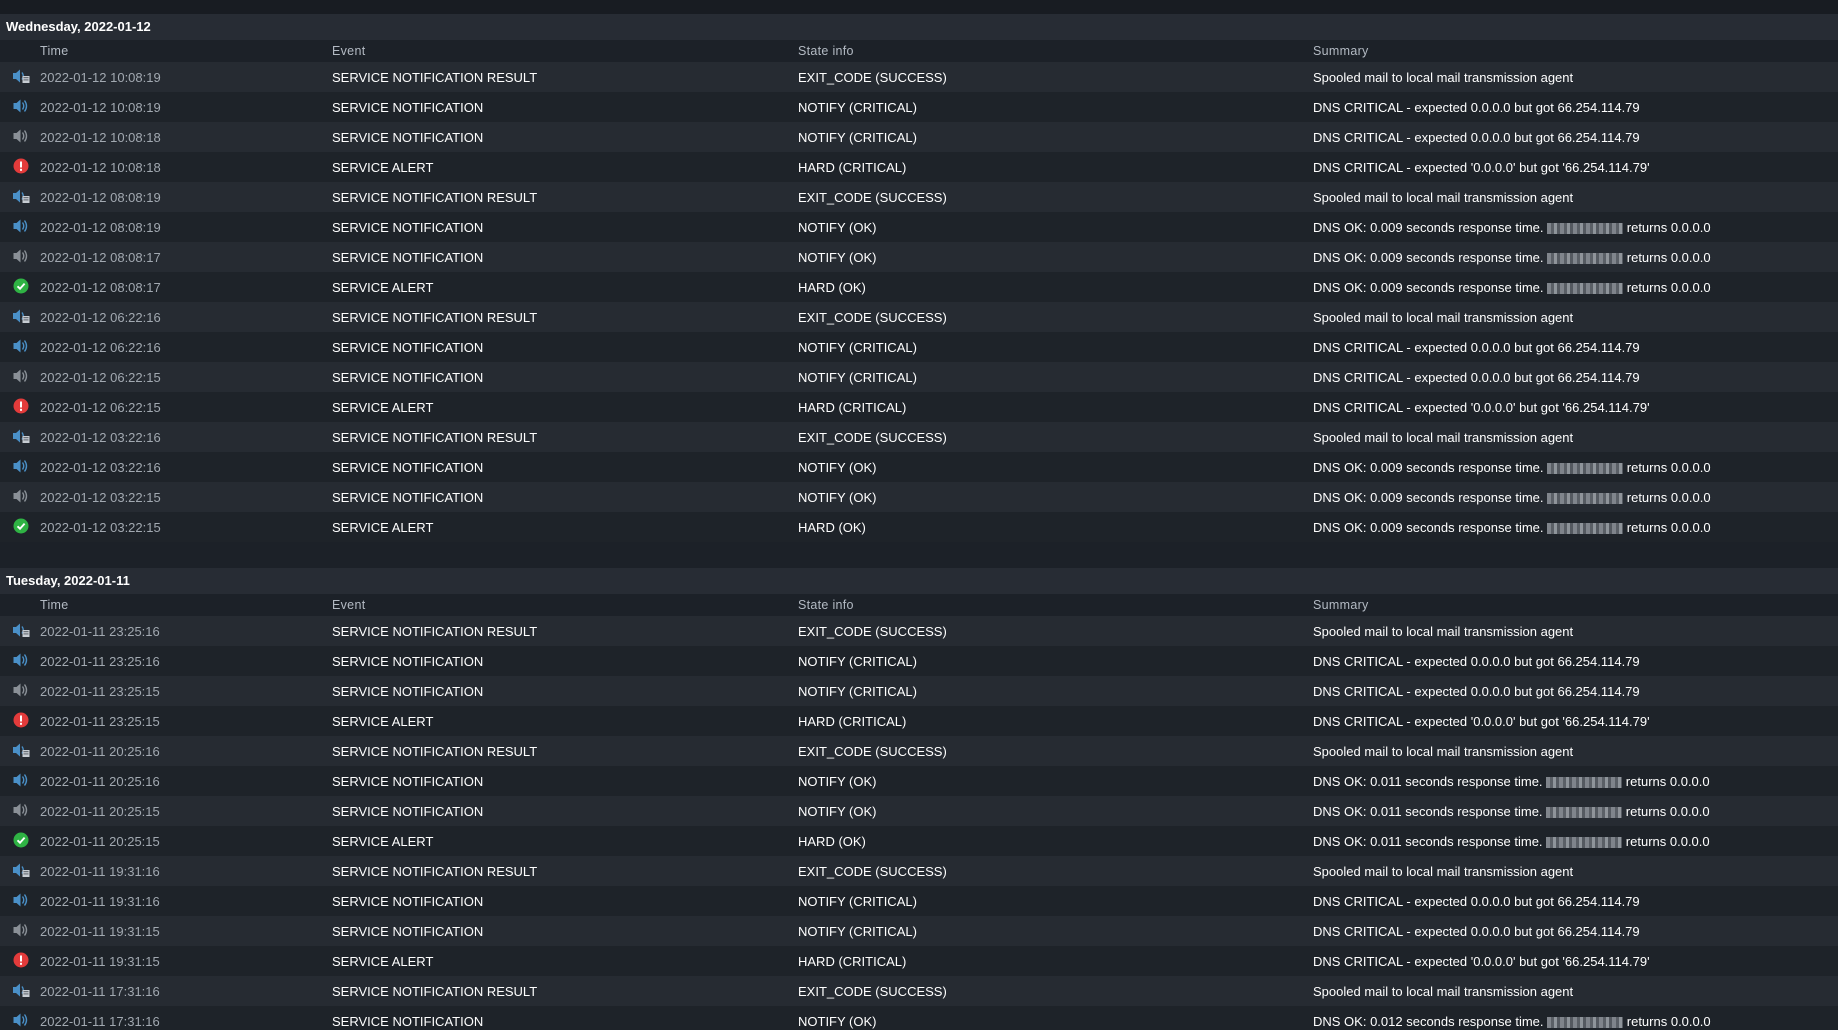 The height and width of the screenshot is (1030, 1838). I want to click on event-time: 2022-01-11 19:31:15, so click(186, 961).